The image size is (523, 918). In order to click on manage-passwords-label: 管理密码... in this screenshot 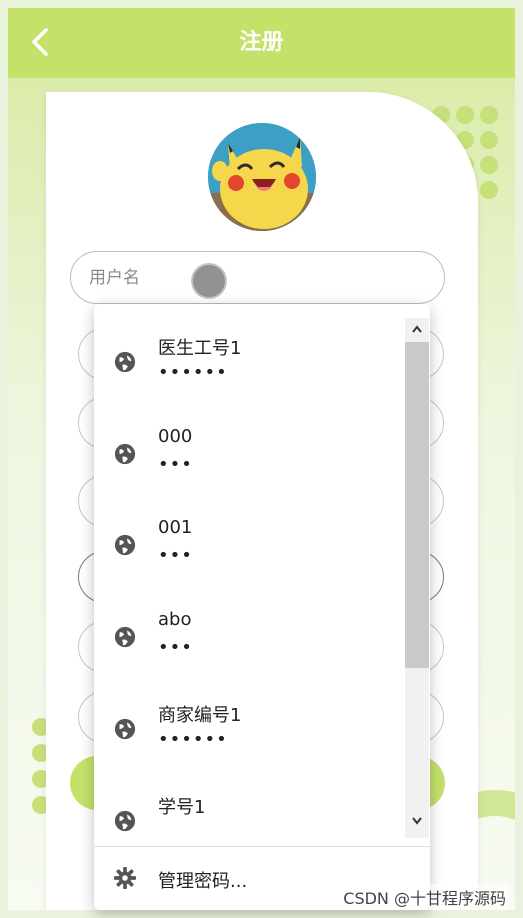, I will do `click(203, 881)`.